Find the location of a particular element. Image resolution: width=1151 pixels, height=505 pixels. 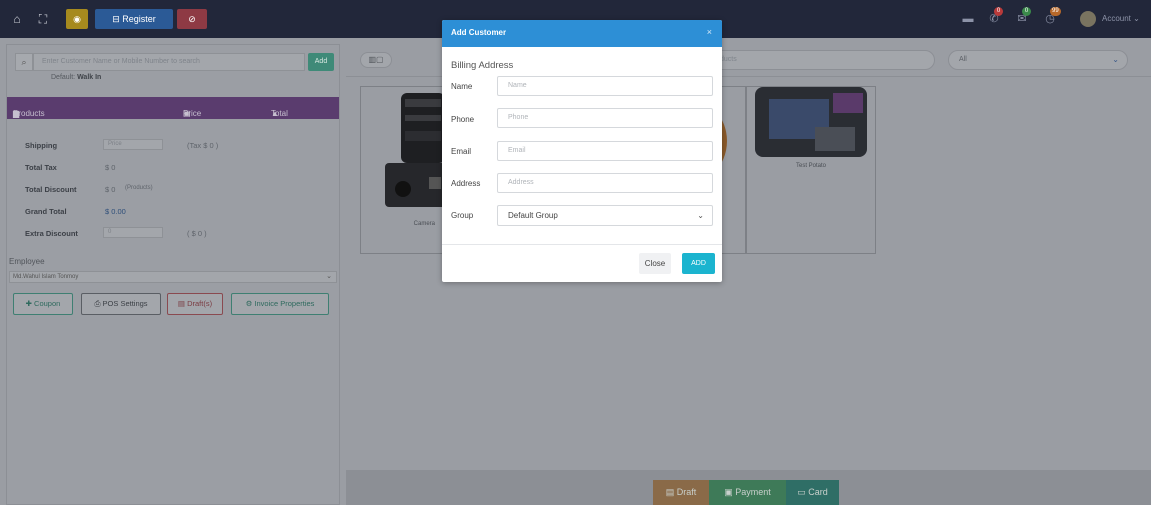

address-label: Address is located at coordinates (466, 183).